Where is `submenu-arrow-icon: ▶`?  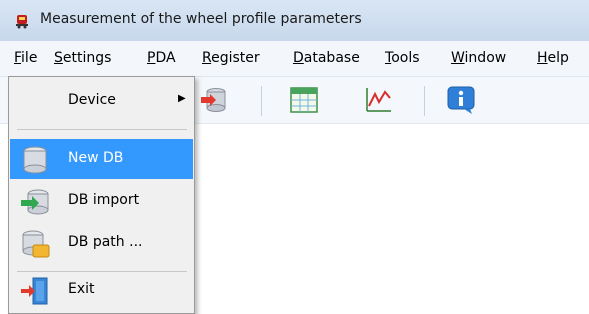 submenu-arrow-icon: ▶ is located at coordinates (182, 98).